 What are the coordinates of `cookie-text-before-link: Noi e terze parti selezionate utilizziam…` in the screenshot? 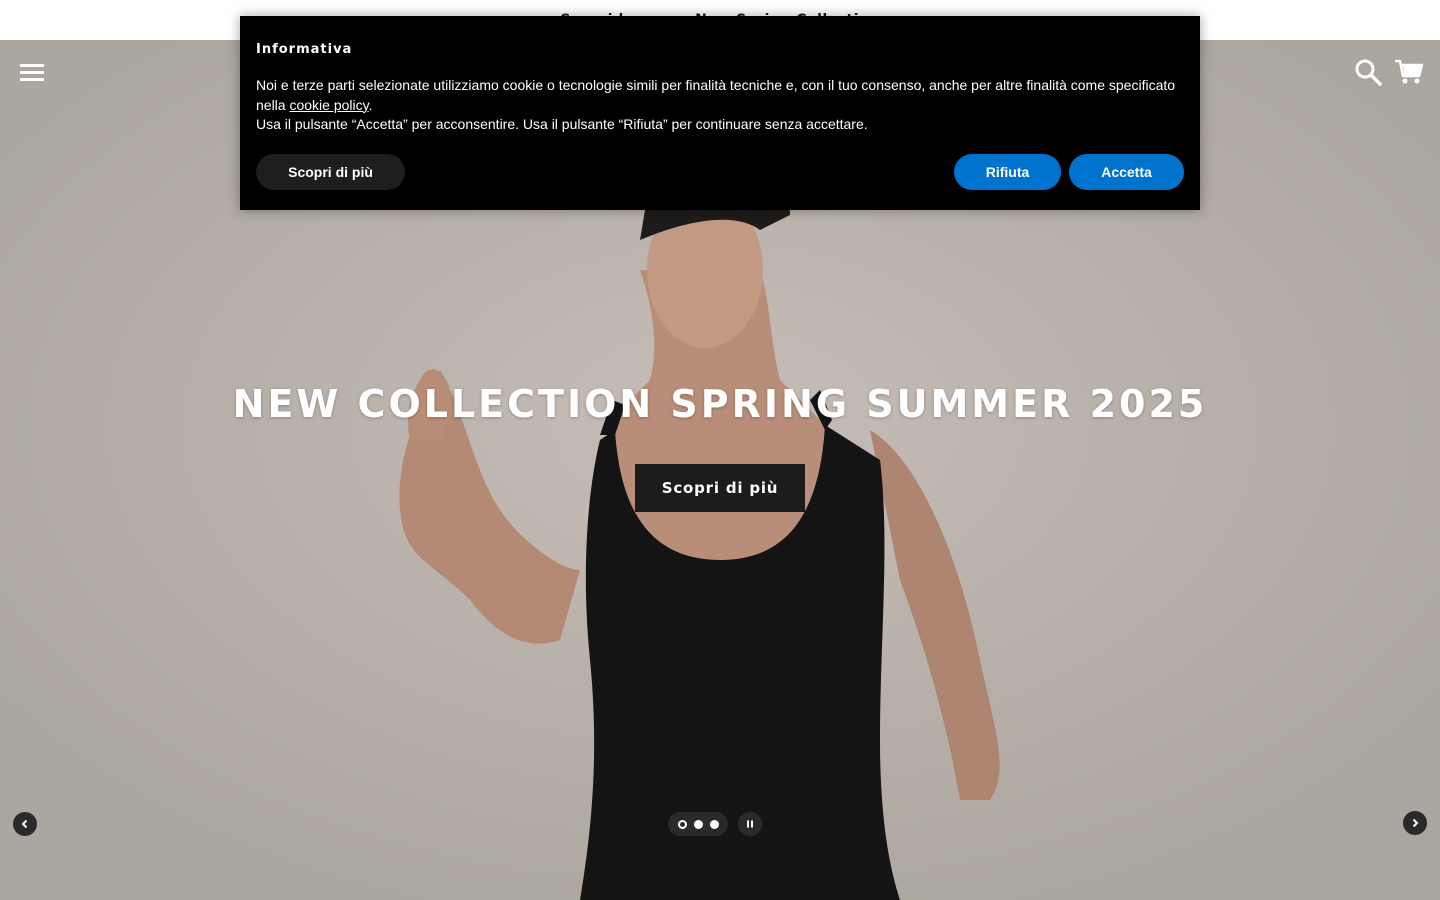 It's located at (716, 95).